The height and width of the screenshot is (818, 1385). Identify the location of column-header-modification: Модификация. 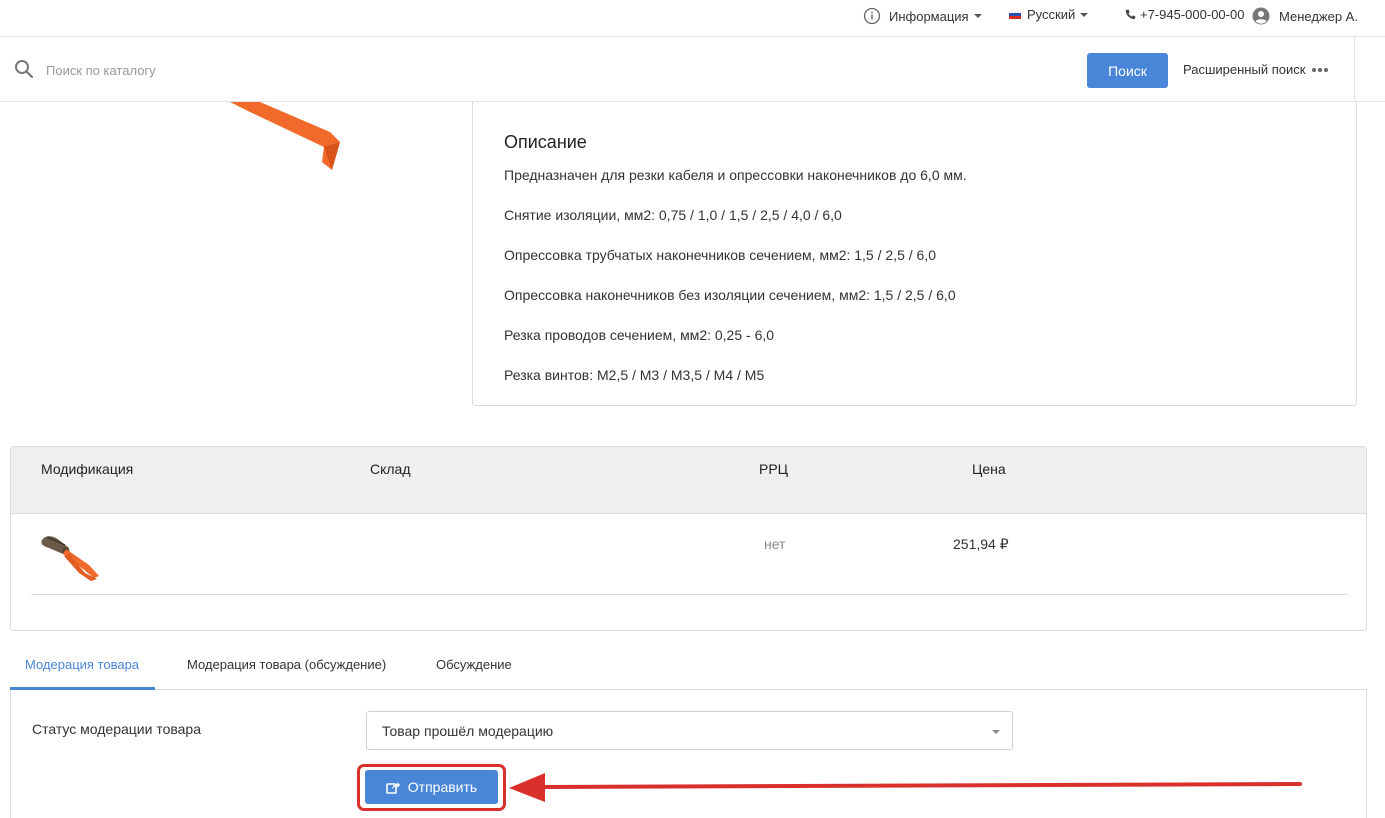
(87, 469).